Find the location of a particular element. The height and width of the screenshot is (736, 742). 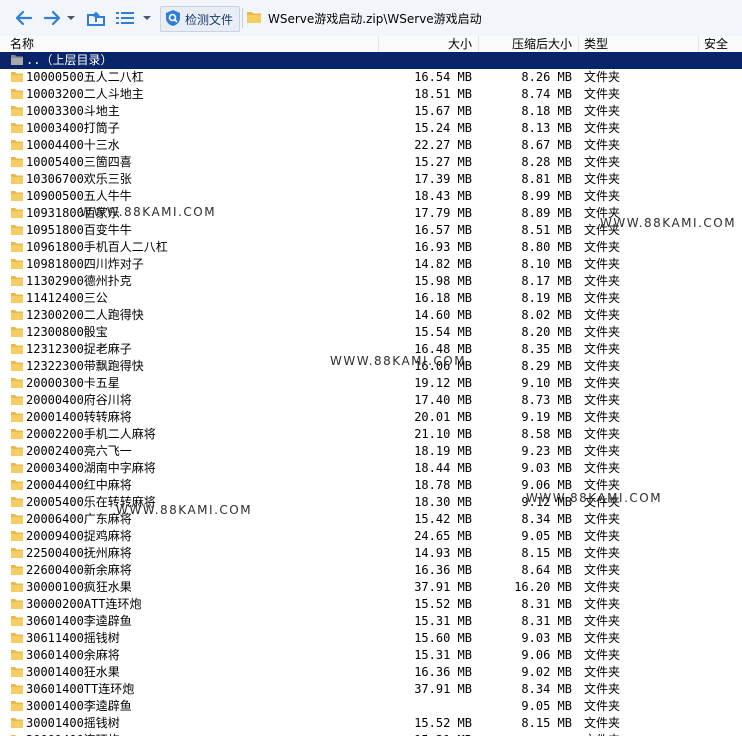

file-name: 30001400摇钱树 is located at coordinates (73, 723).